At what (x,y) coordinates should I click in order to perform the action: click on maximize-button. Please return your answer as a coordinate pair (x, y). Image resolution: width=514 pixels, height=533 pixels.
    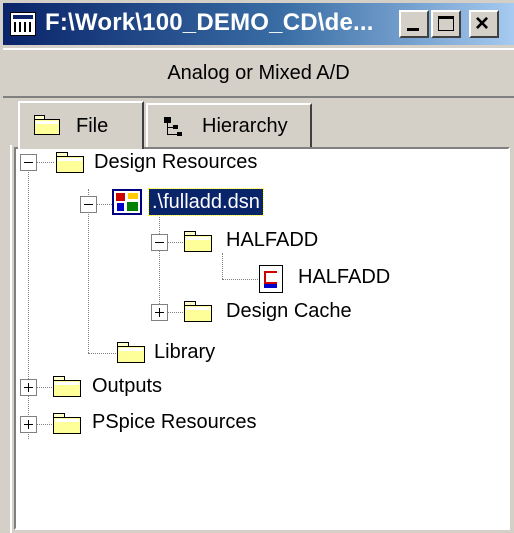
    Looking at the image, I should click on (446, 24).